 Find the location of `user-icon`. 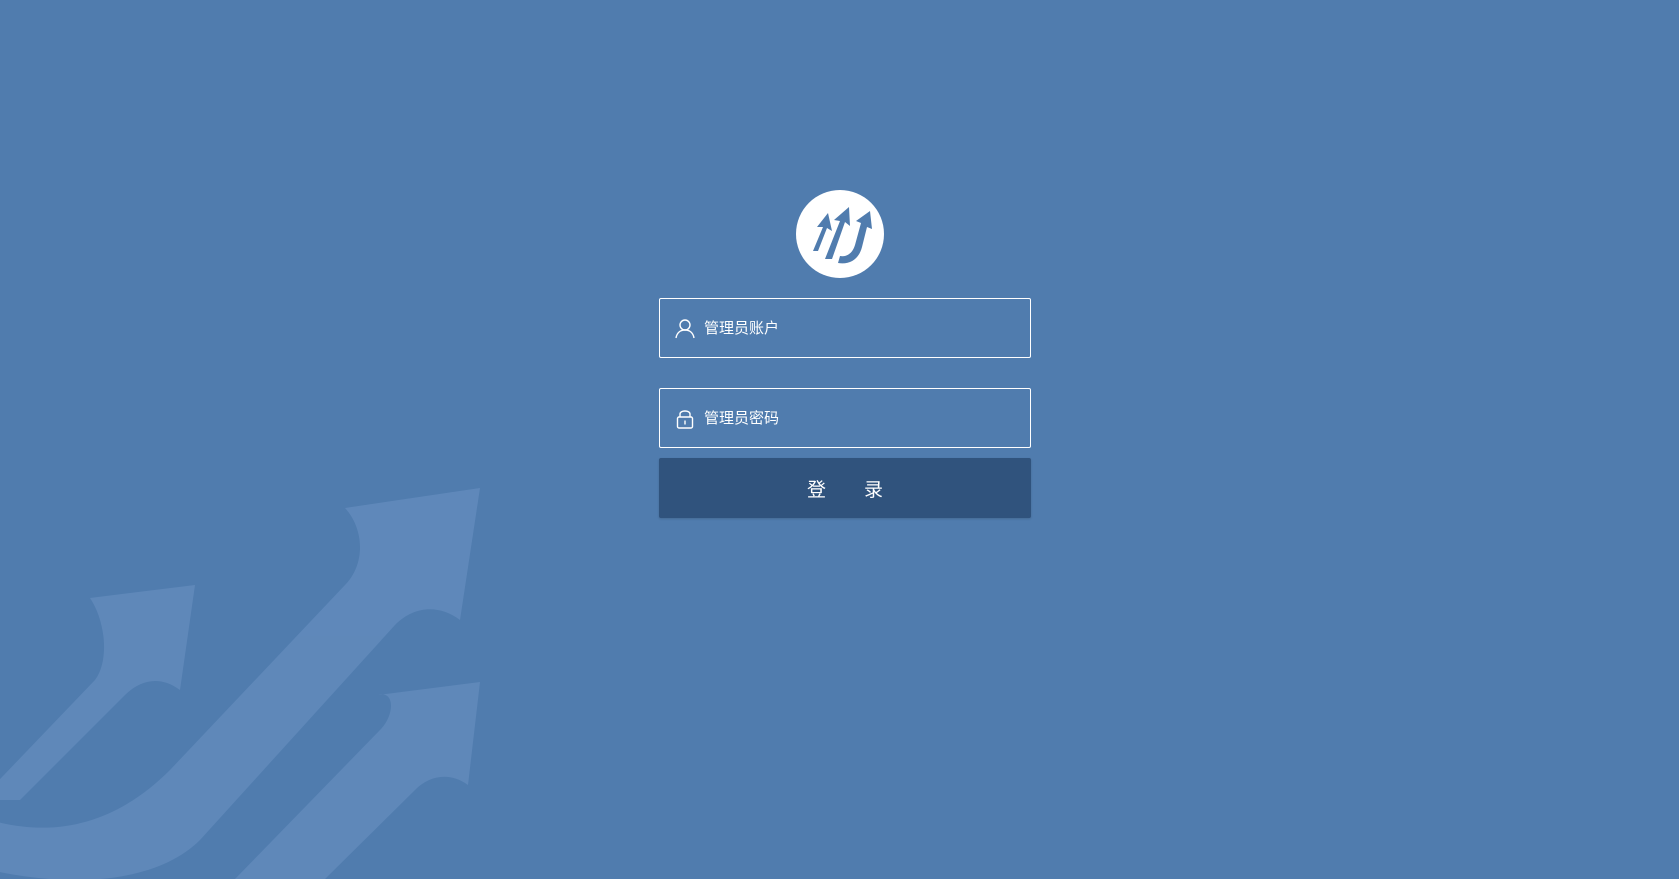

user-icon is located at coordinates (685, 329).